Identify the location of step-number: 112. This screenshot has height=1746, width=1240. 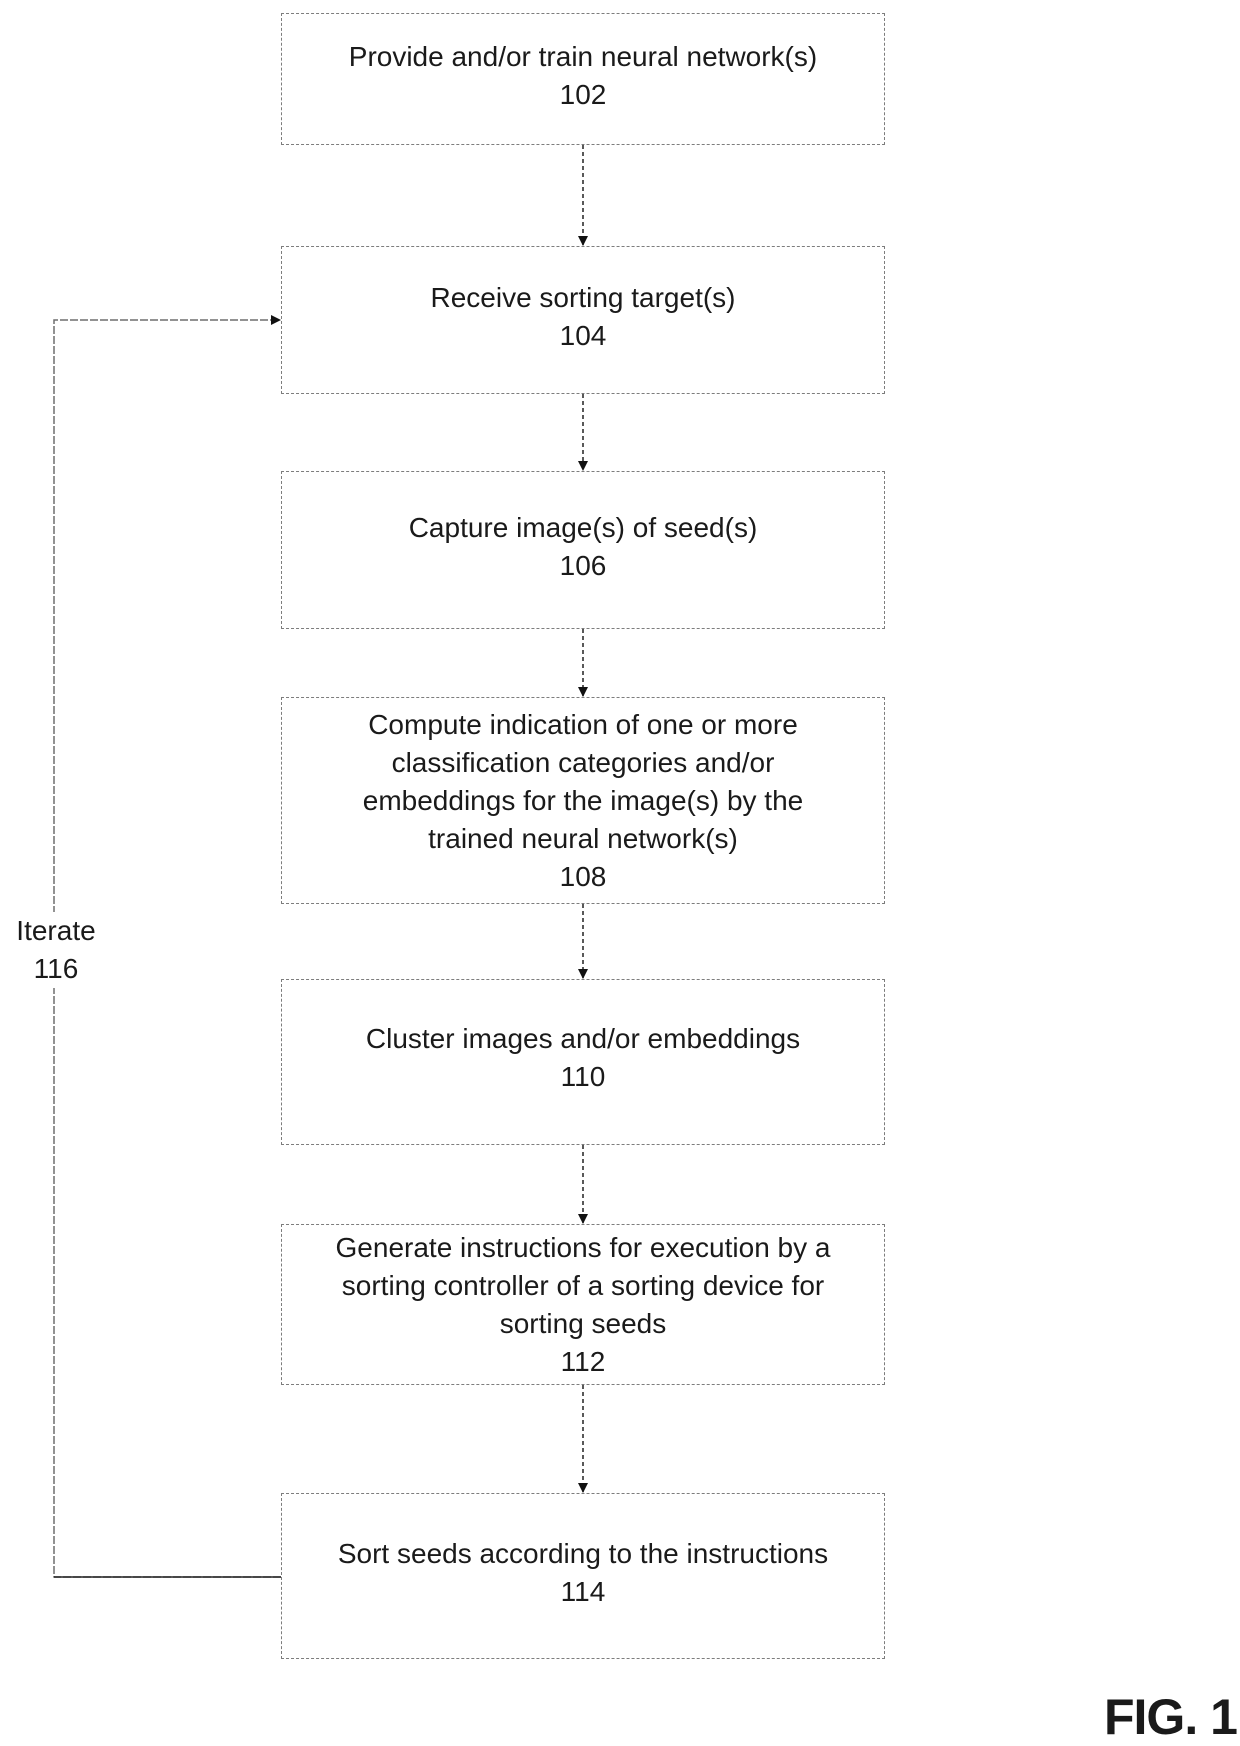
(583, 1361).